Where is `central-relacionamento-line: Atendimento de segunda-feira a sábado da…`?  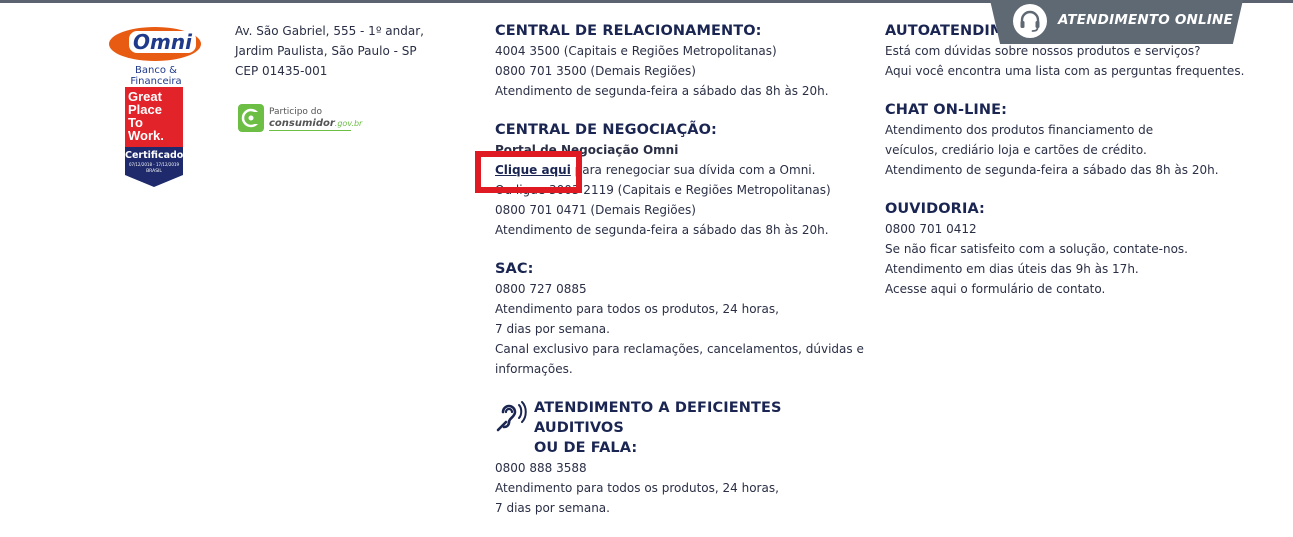 central-relacionamento-line: Atendimento de segunda-feira a sábado da… is located at coordinates (662, 91).